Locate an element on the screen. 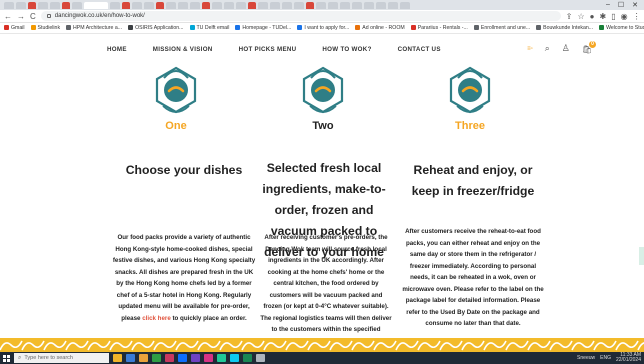  chrome-icon is located at coordinates (156, 358).